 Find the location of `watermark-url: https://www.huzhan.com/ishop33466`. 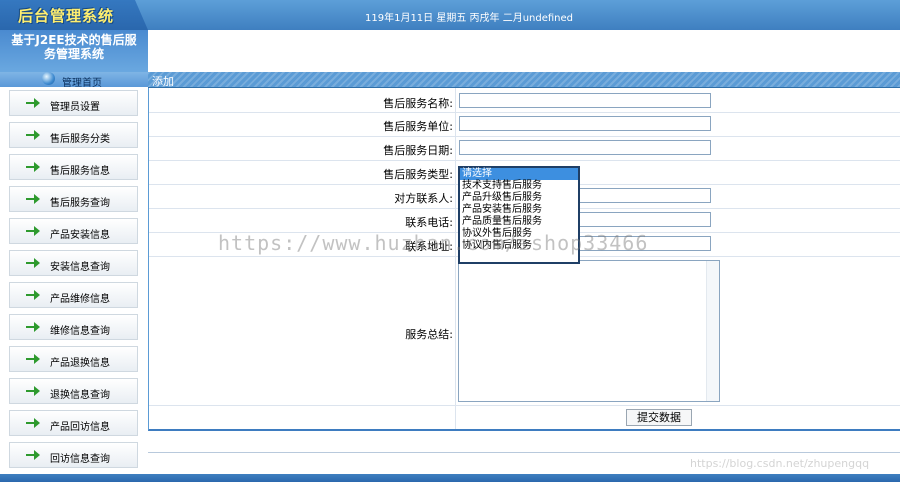

watermark-url: https://www.huzhan.com/ishop33466 is located at coordinates (433, 243).